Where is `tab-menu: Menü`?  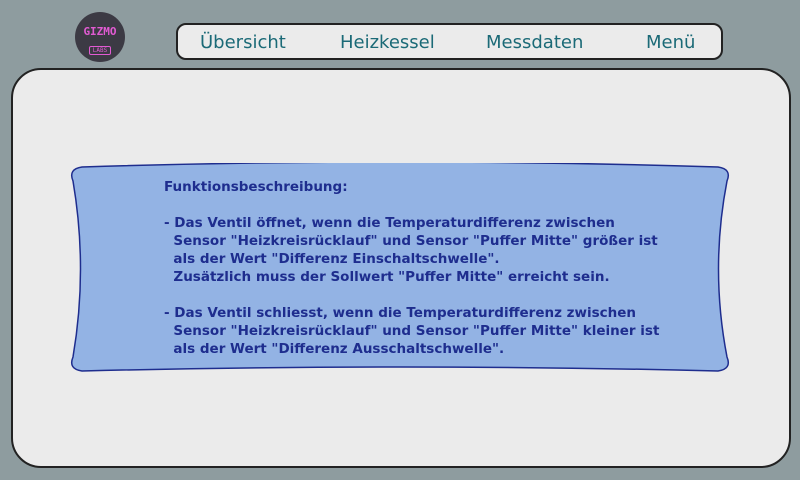
tab-menu: Menü is located at coordinates (670, 41).